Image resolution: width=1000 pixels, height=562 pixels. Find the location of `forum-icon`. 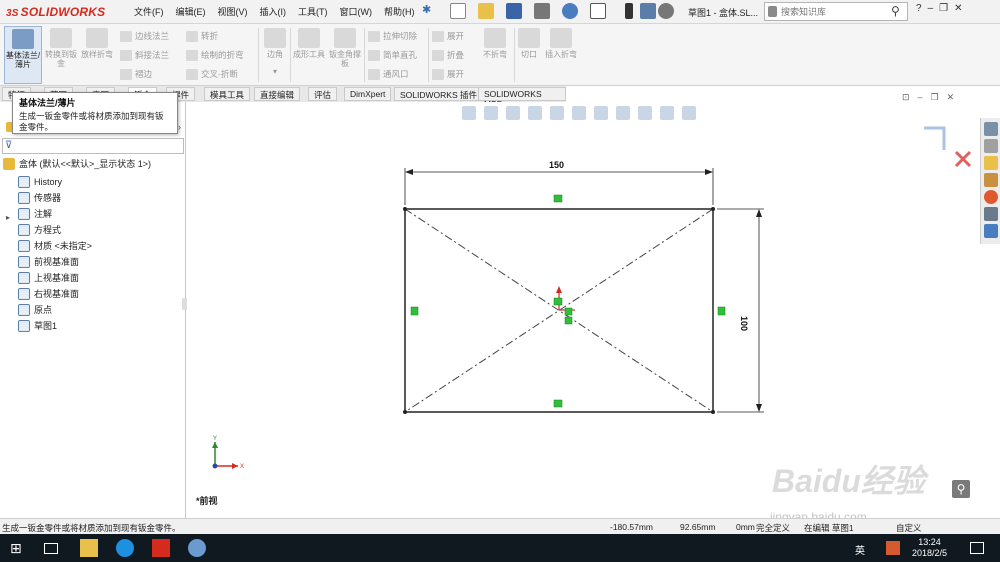

forum-icon is located at coordinates (991, 231).